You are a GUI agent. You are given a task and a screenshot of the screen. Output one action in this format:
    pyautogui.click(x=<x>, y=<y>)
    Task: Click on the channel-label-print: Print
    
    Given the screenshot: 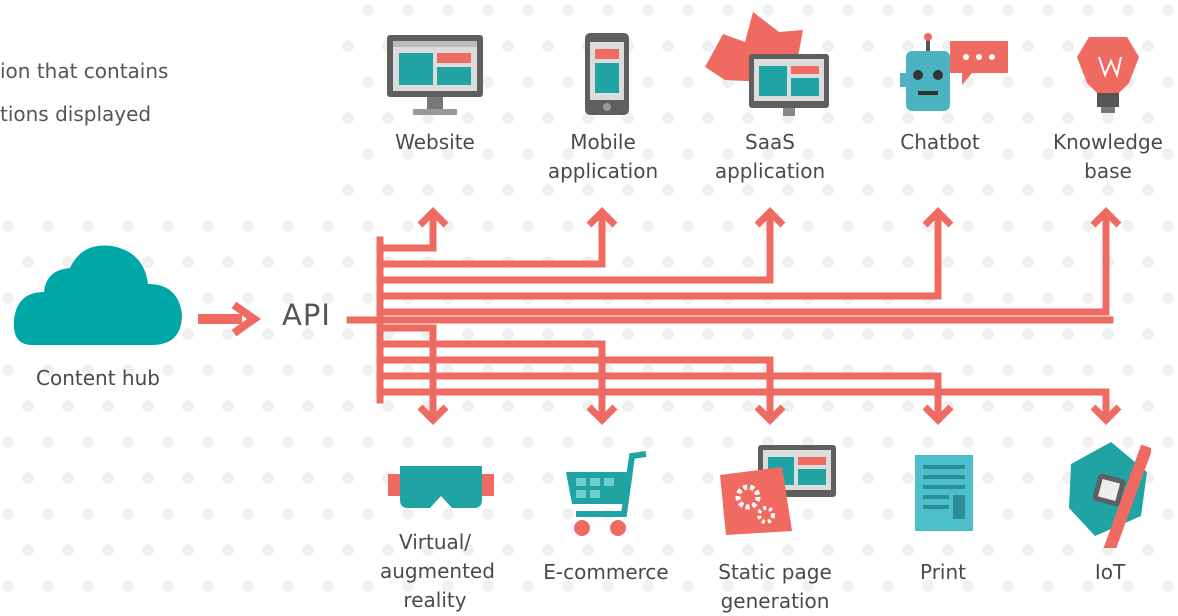 What is the action you would take?
    pyautogui.click(x=942, y=572)
    